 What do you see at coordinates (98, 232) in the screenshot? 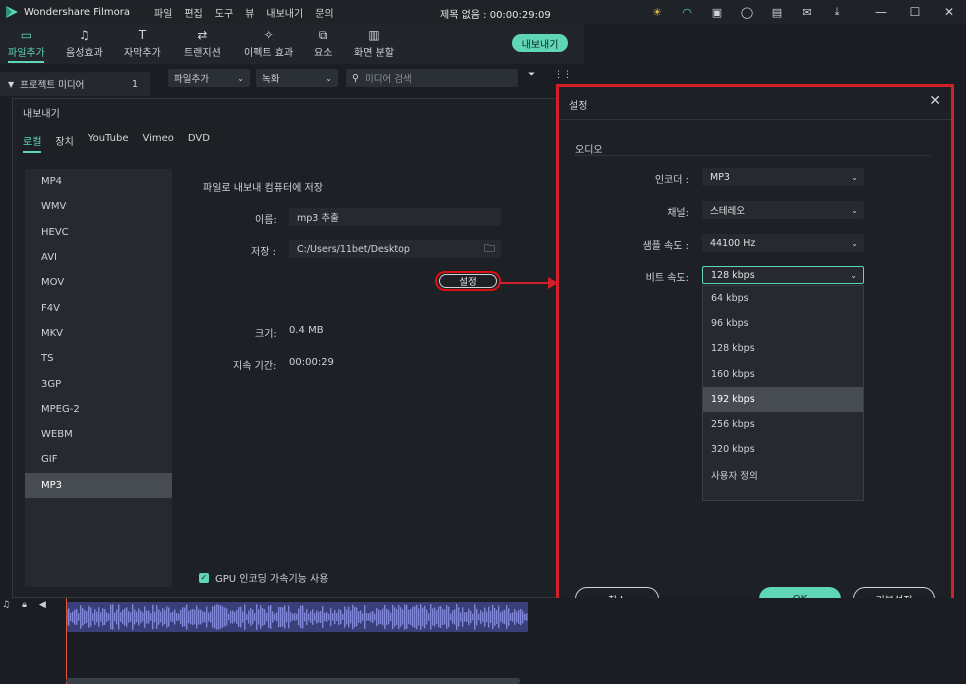
I see `format-item: HEVC` at bounding box center [98, 232].